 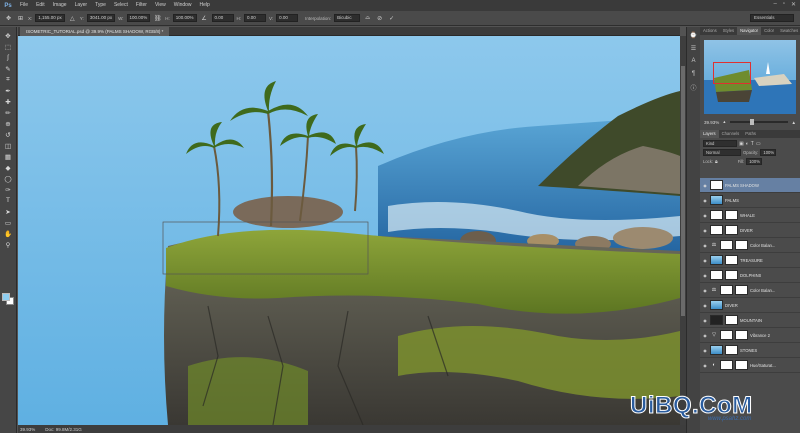 What do you see at coordinates (741, 144) in the screenshot?
I see `filter-pixel-icon: ▣` at bounding box center [741, 144].